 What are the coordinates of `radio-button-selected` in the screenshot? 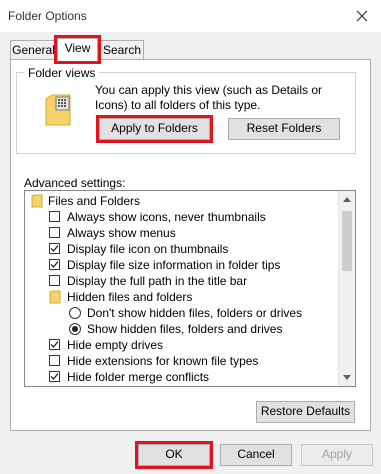 It's located at (75, 329).